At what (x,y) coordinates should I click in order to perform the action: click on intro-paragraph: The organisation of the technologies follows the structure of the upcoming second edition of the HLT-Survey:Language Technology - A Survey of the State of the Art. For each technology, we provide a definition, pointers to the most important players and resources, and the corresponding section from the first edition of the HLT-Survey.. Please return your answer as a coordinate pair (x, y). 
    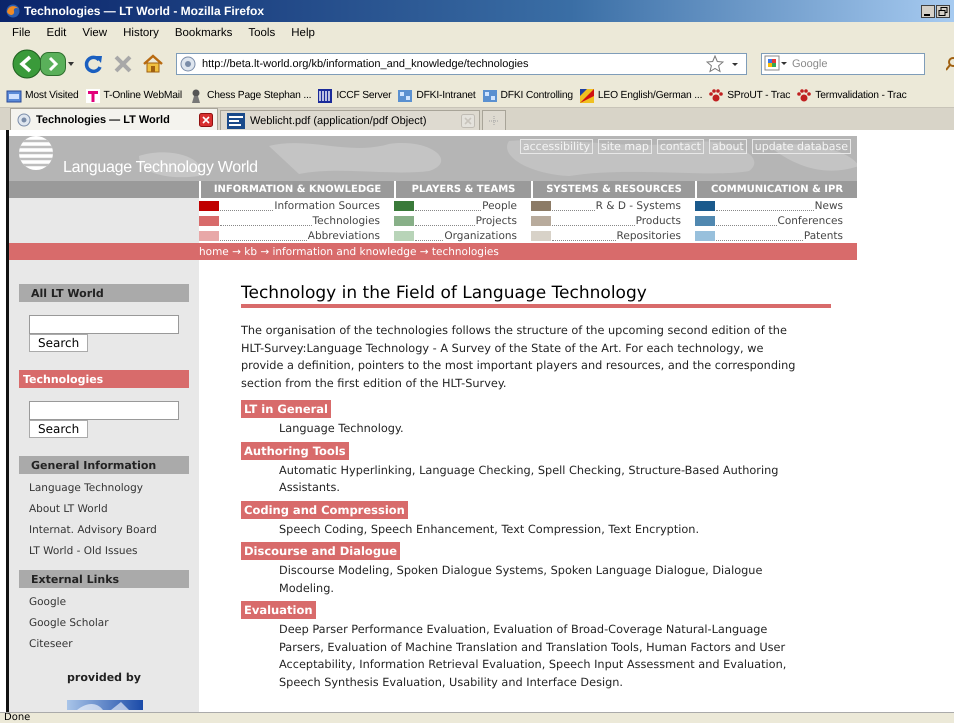
    Looking at the image, I should click on (518, 357).